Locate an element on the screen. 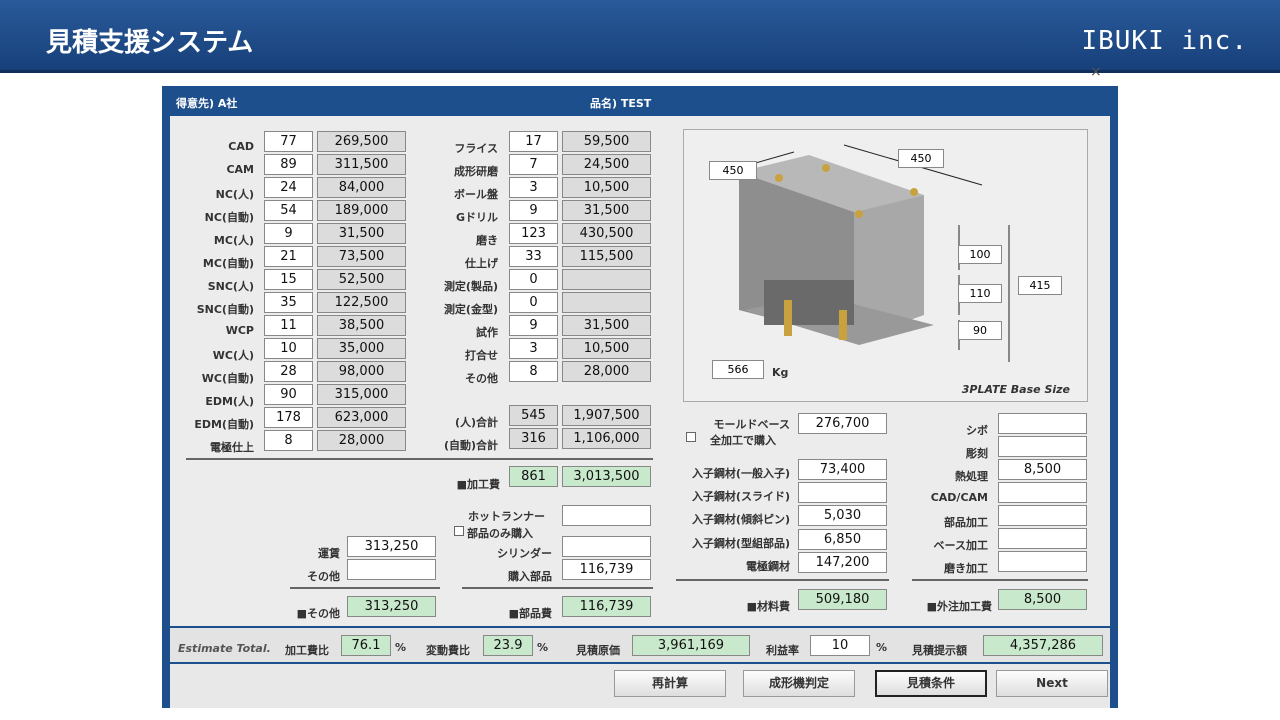  labor-row-amount: 52,500 is located at coordinates (361, 279).